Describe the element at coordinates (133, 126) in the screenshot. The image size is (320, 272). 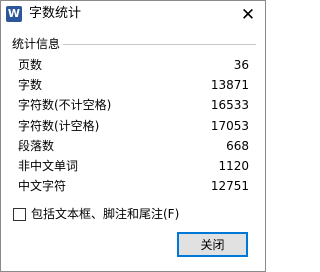
I see `stat-row-chars-with-spaces: 字符数(计空格) 17053` at that location.